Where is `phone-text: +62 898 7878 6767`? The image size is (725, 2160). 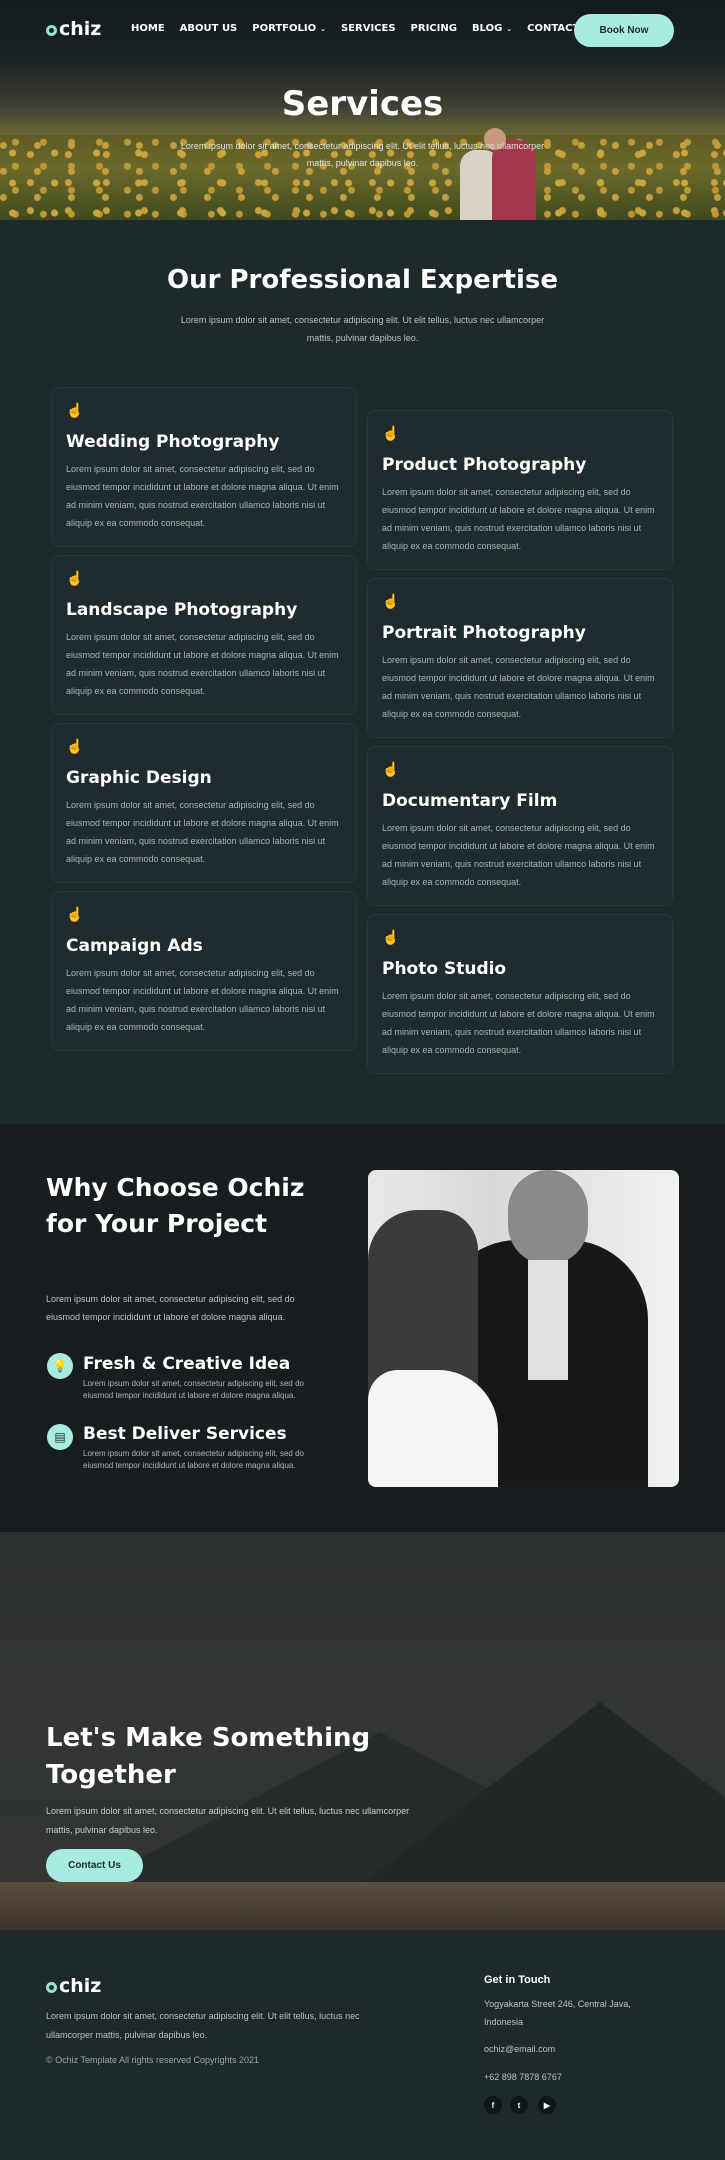
phone-text: +62 898 7878 6767 is located at coordinates (523, 2077).